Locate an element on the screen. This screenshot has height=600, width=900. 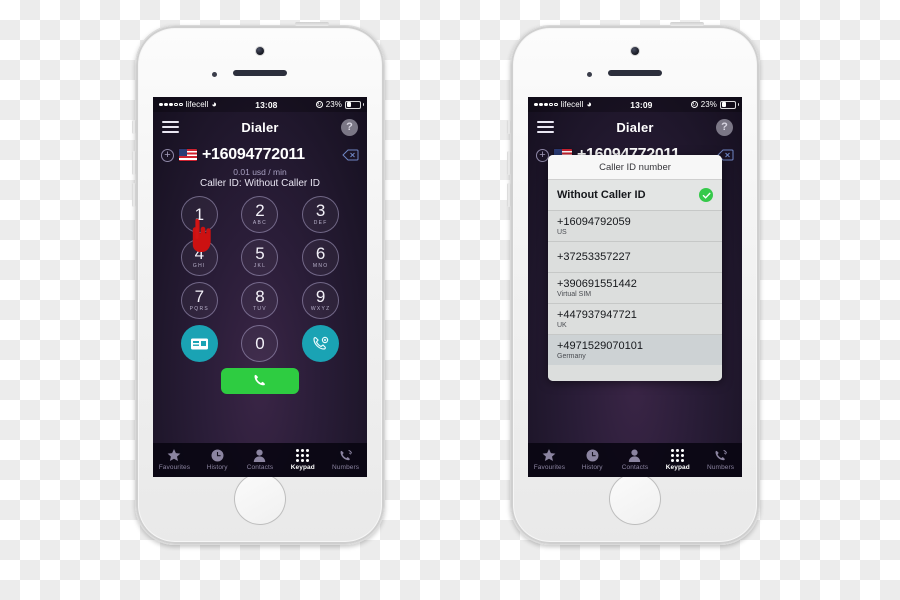
list-item-title: +4971529070101 is located at coordinates (600, 346).